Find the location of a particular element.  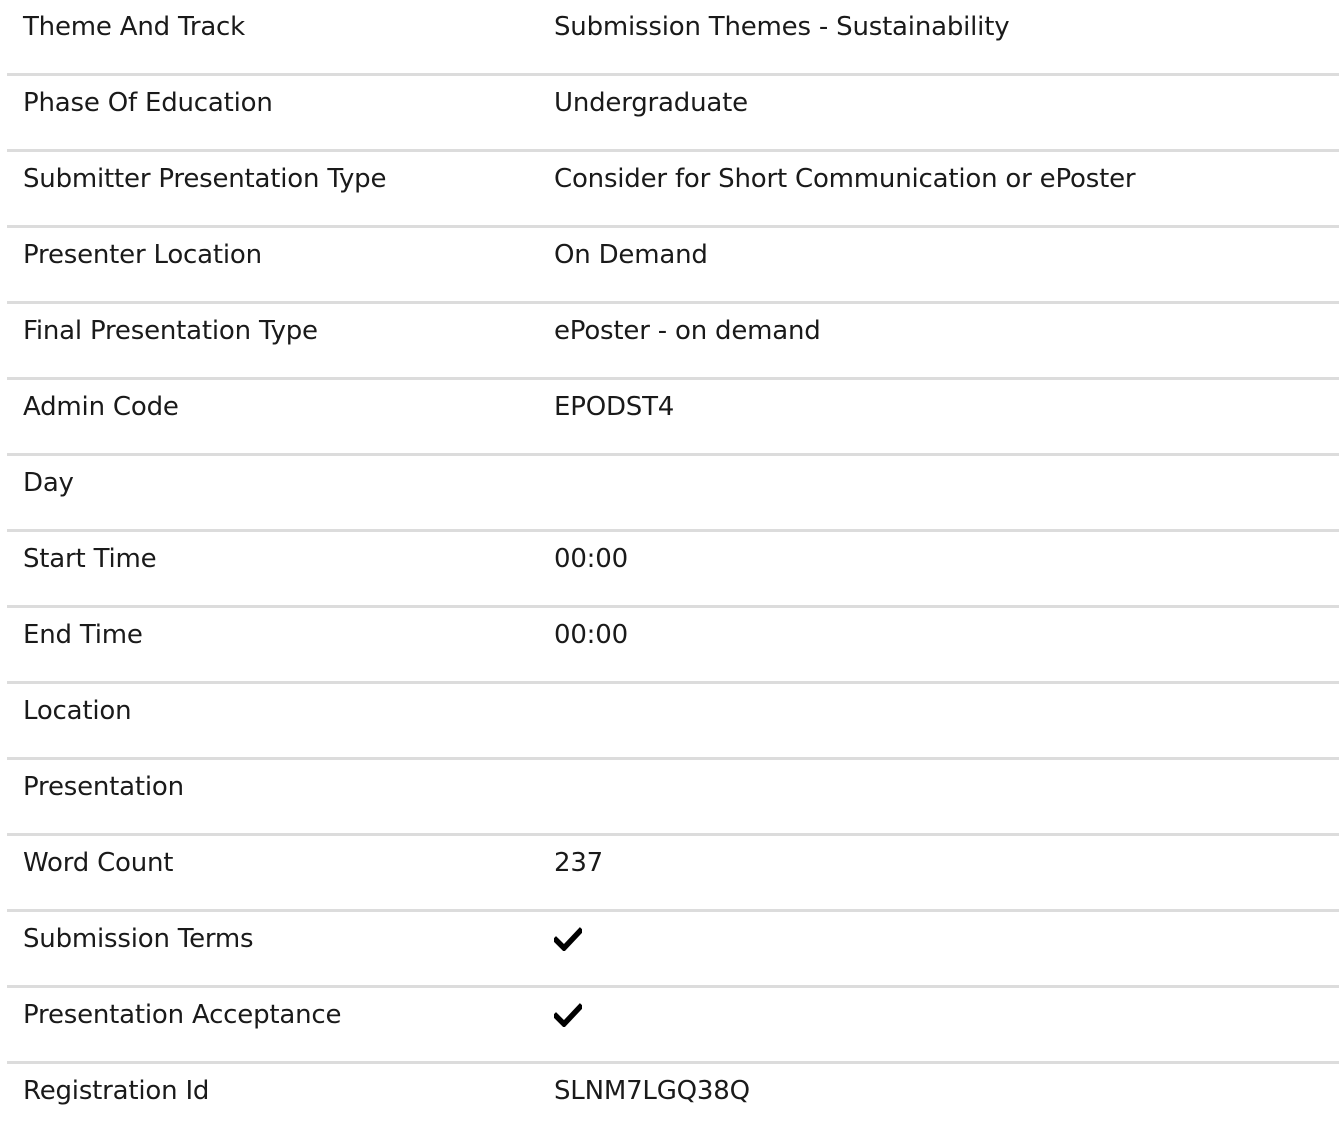

detail-label: Theme And Track is located at coordinates (134, 27).